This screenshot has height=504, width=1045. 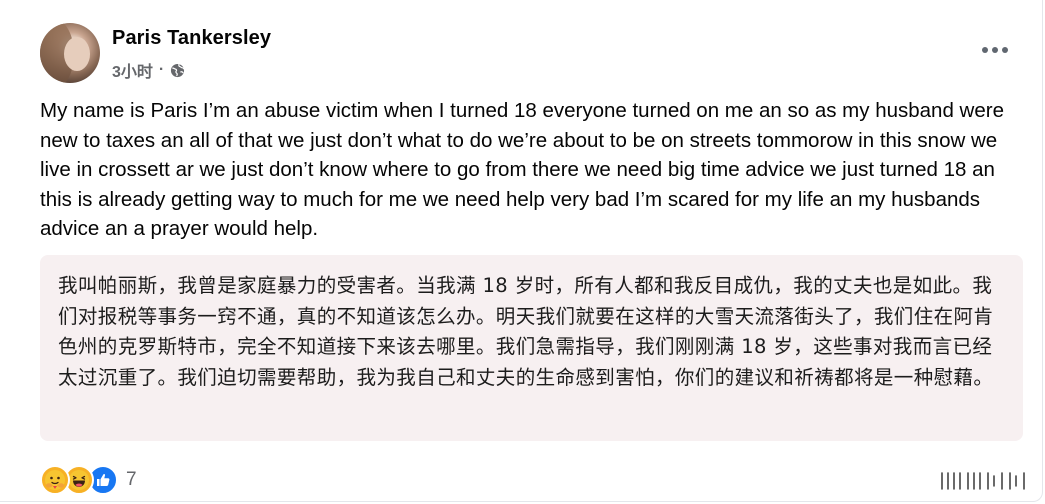 I want to click on author-name: Paris Tankersley, so click(x=191, y=38).